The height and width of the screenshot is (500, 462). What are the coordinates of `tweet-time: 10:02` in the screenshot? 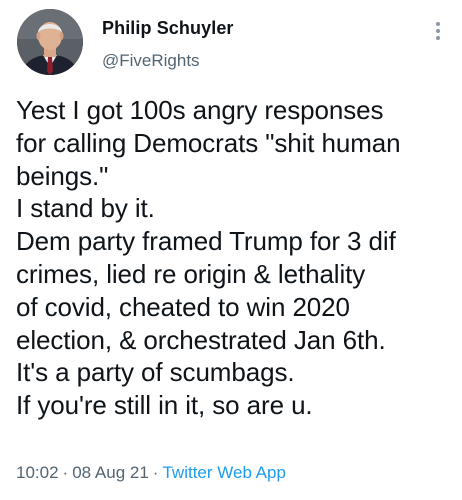 It's located at (37, 472).